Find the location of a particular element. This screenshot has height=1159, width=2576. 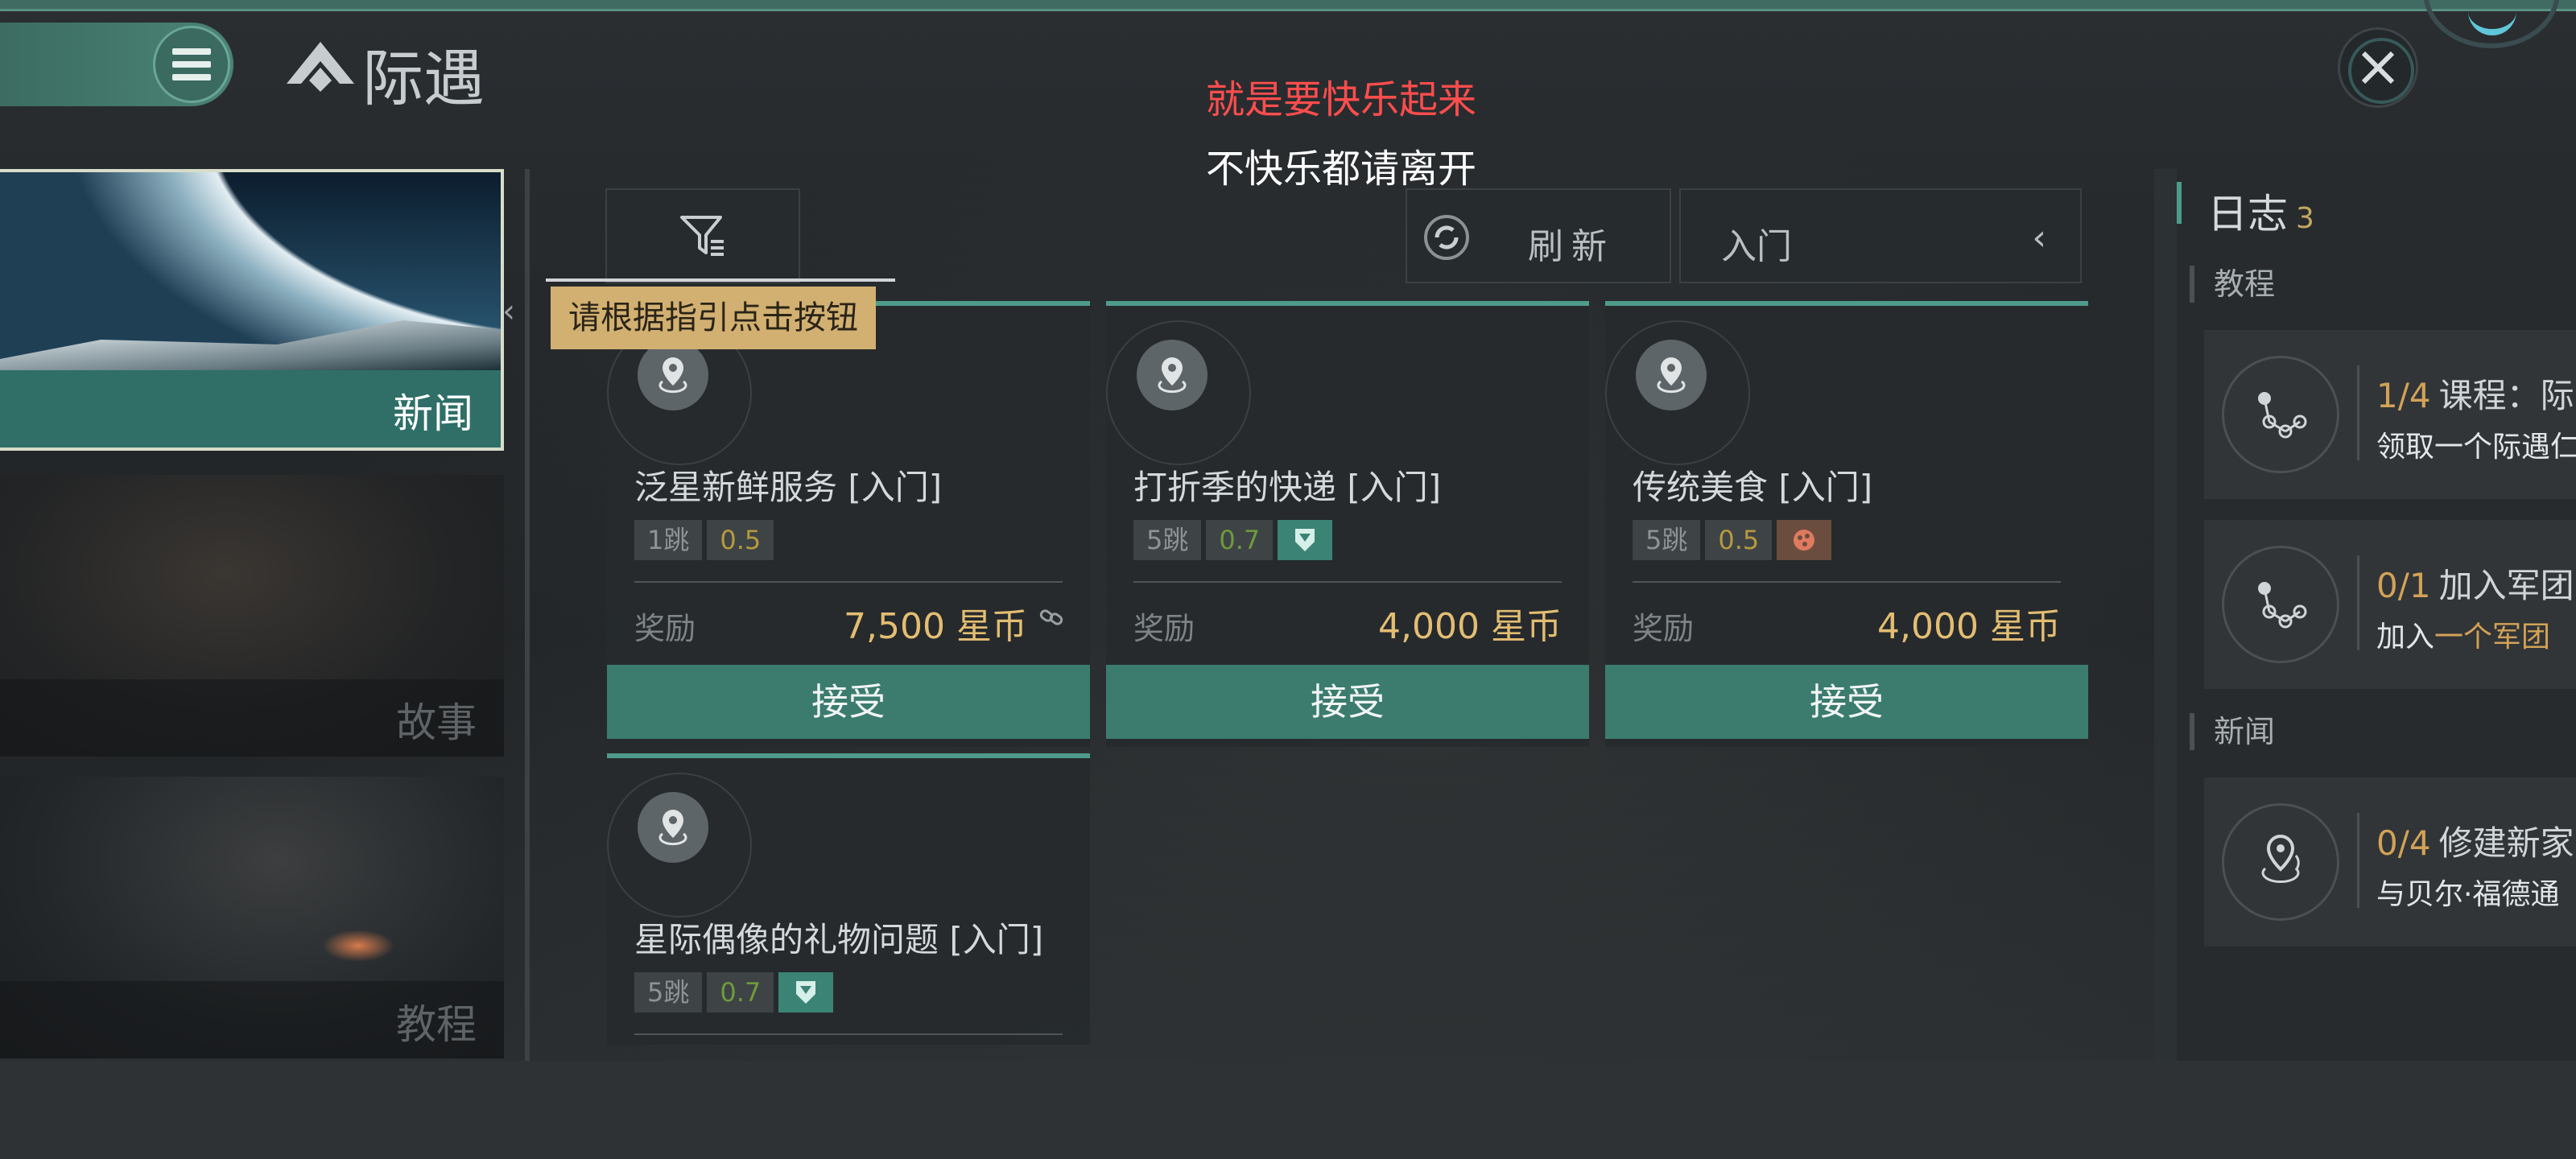

nav-item-label: 教程 is located at coordinates (436, 1024).